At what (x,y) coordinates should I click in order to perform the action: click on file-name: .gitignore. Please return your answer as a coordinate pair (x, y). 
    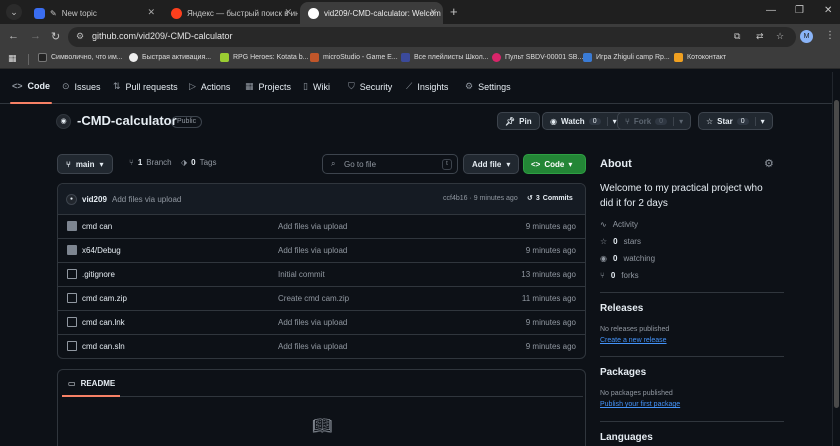
    Looking at the image, I should click on (98, 274).